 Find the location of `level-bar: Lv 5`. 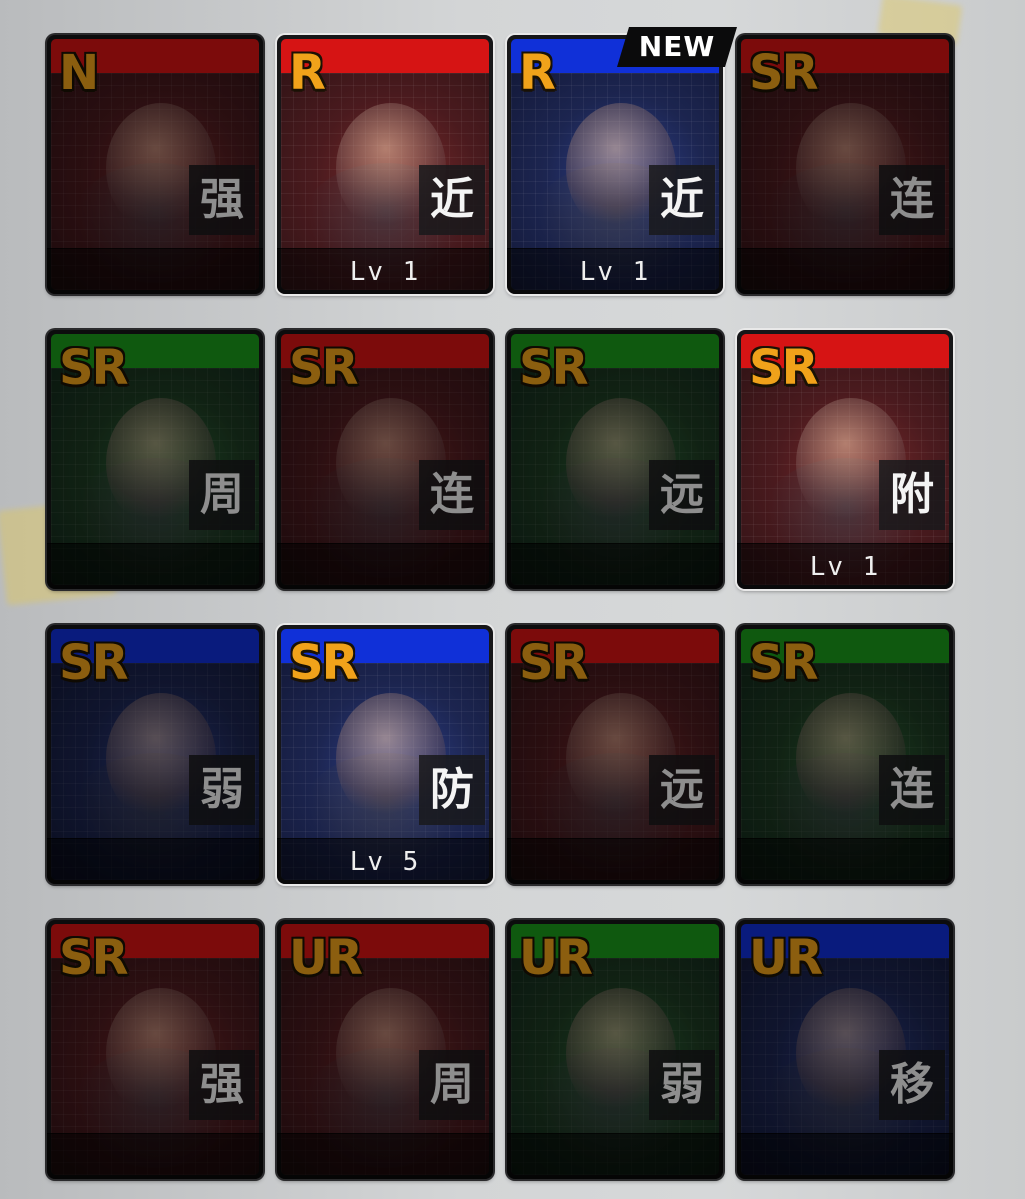

level-bar: Lv 5 is located at coordinates (385, 861).